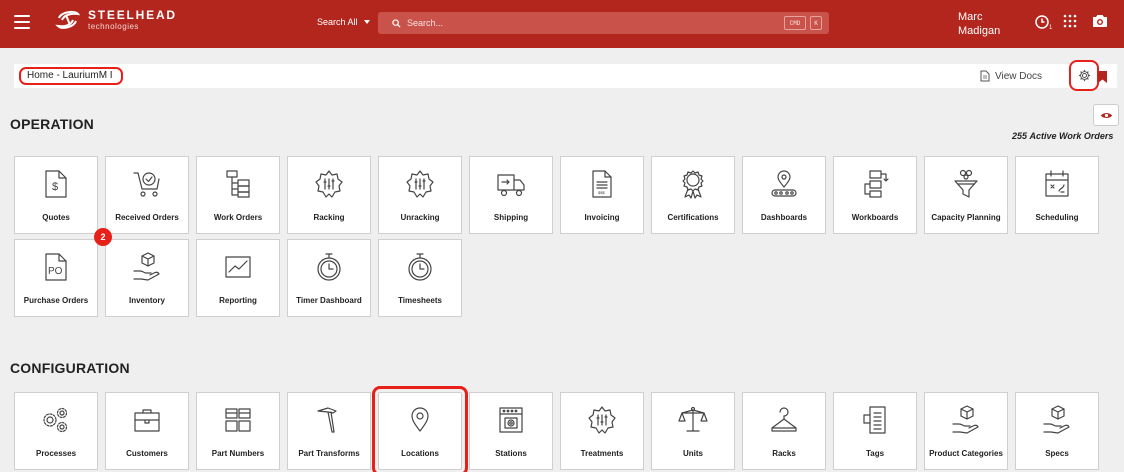 The height and width of the screenshot is (472, 1124). What do you see at coordinates (366, 22) in the screenshot?
I see `chevron-down-icon` at bounding box center [366, 22].